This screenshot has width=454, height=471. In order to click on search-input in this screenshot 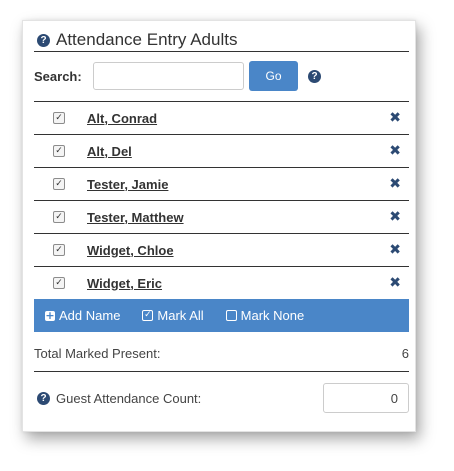, I will do `click(168, 76)`.